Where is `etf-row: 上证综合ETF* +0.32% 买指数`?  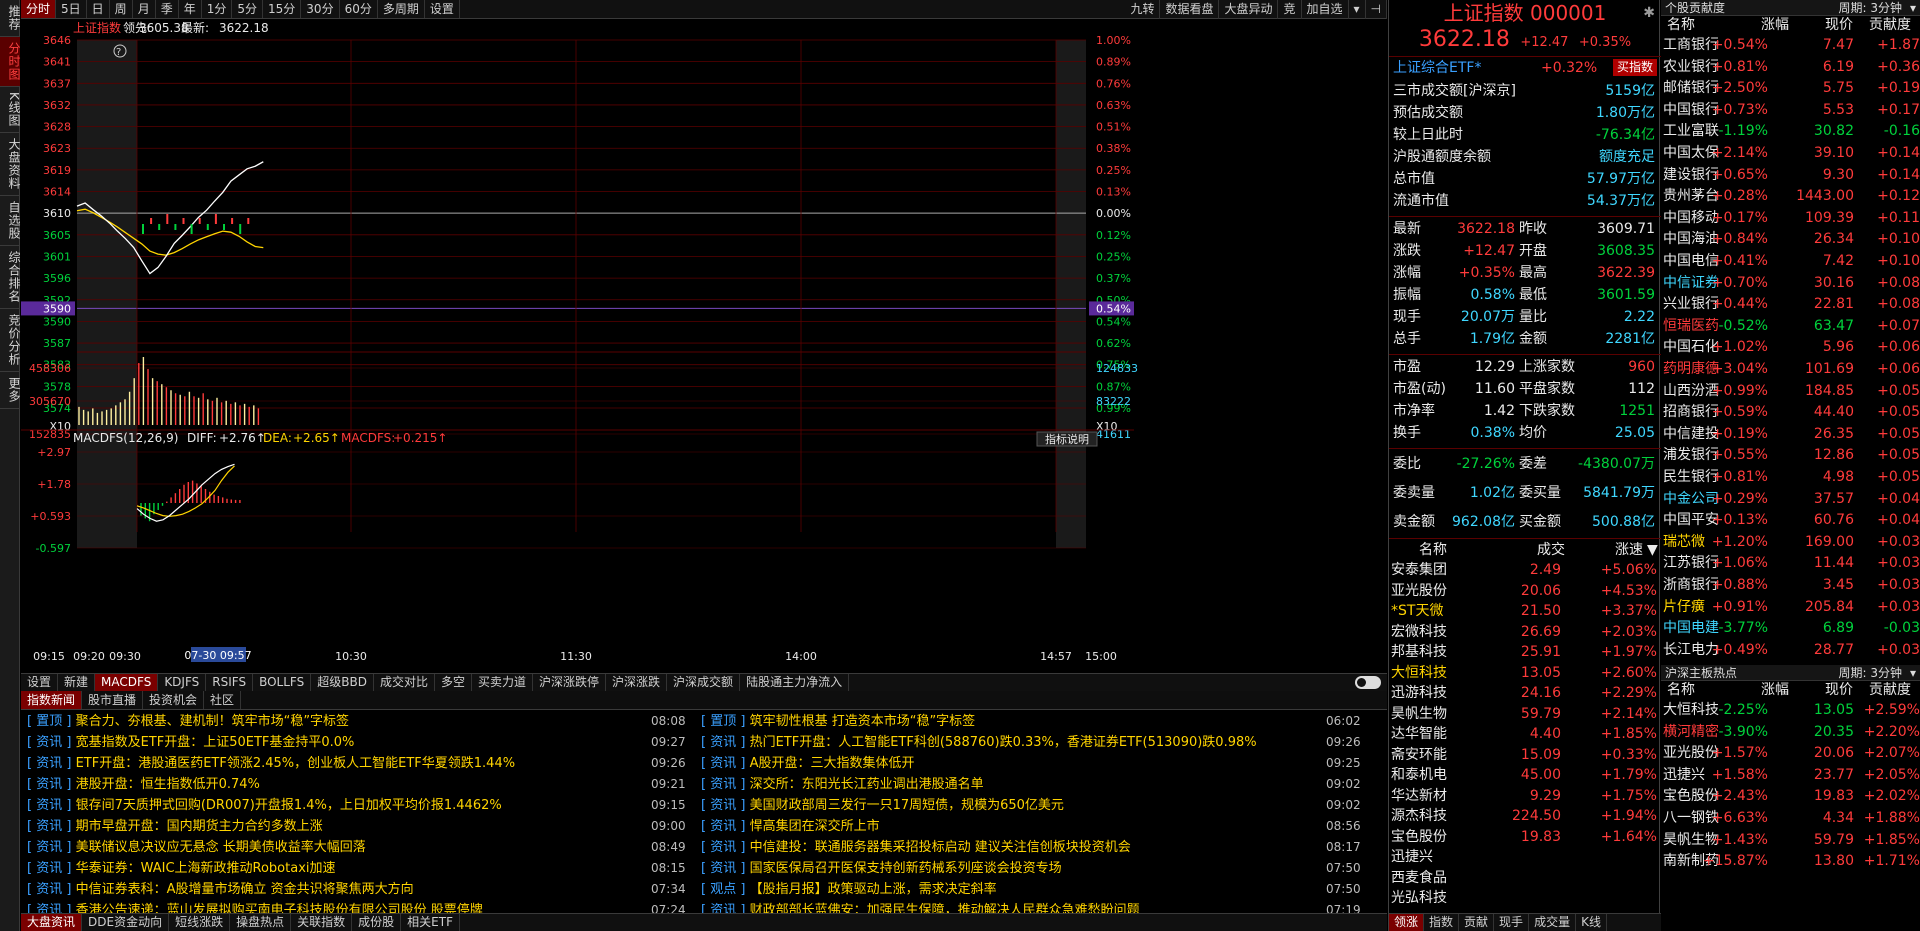 etf-row: 上证综合ETF* +0.32% 买指数 is located at coordinates (1525, 67).